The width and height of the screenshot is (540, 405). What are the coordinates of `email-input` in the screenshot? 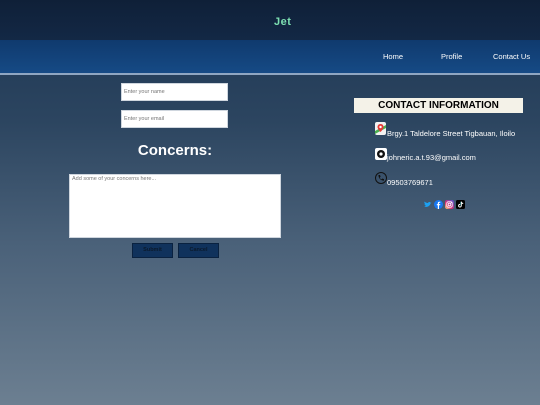 It's located at (174, 119).